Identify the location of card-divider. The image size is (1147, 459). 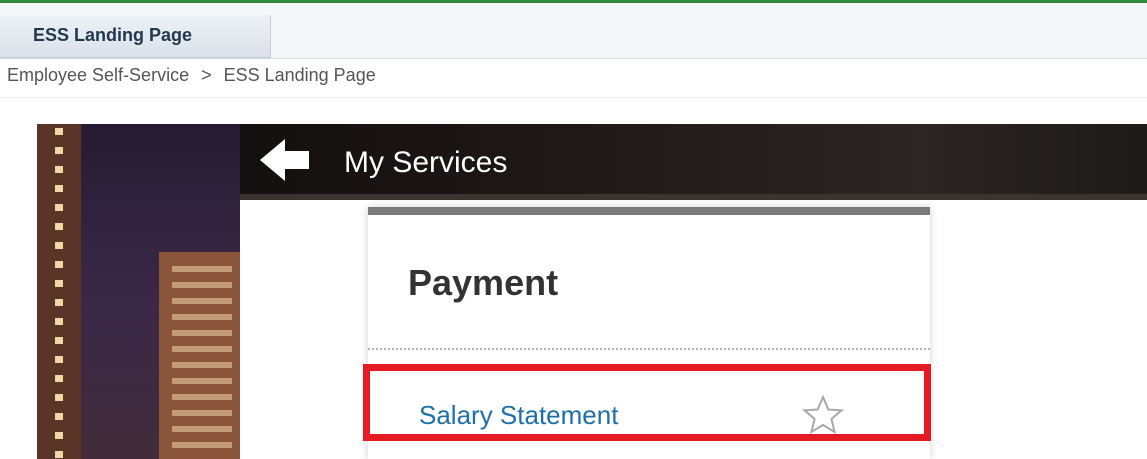
(649, 349).